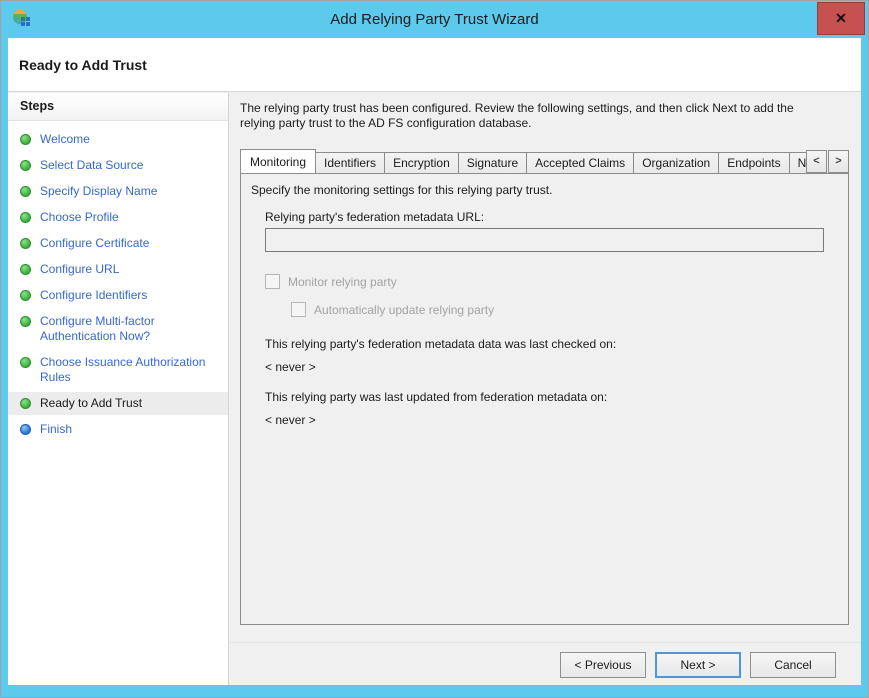  I want to click on tab-monitoring: Monitoring, so click(278, 161).